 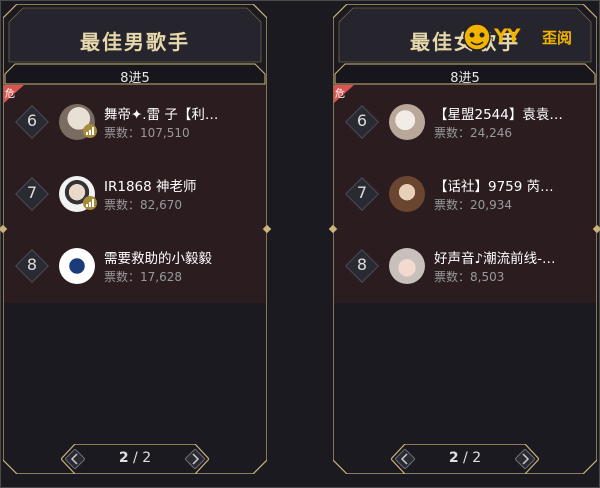 I want to click on contestant-name: IR1868 神老师, so click(x=179, y=185).